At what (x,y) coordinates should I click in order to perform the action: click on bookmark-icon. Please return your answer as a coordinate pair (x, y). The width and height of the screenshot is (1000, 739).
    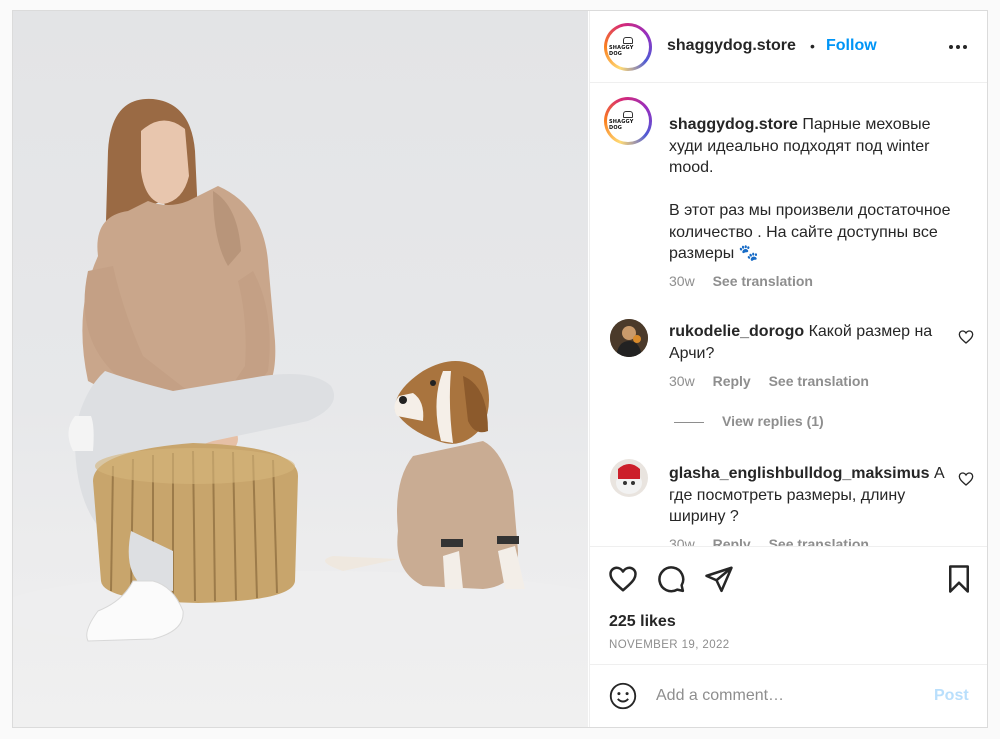
    Looking at the image, I should click on (959, 579).